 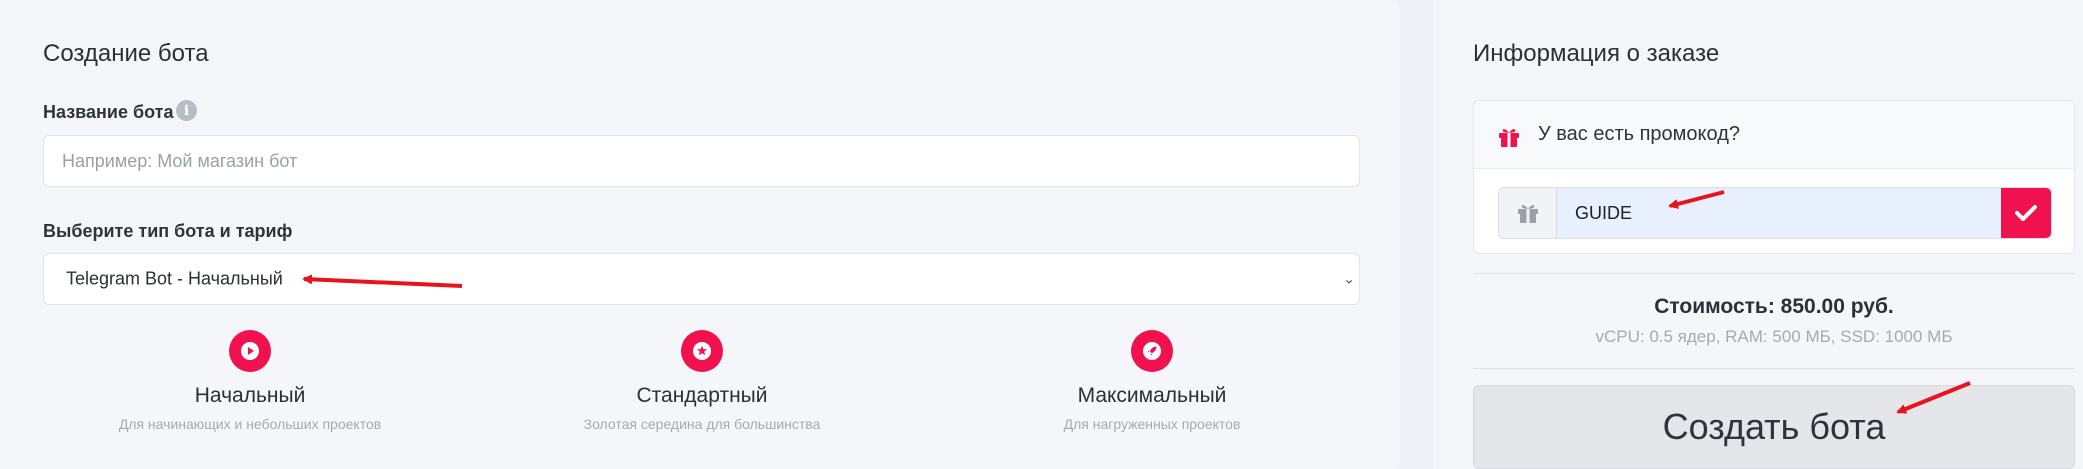 I want to click on tier-name: Максимальный, so click(x=1152, y=395).